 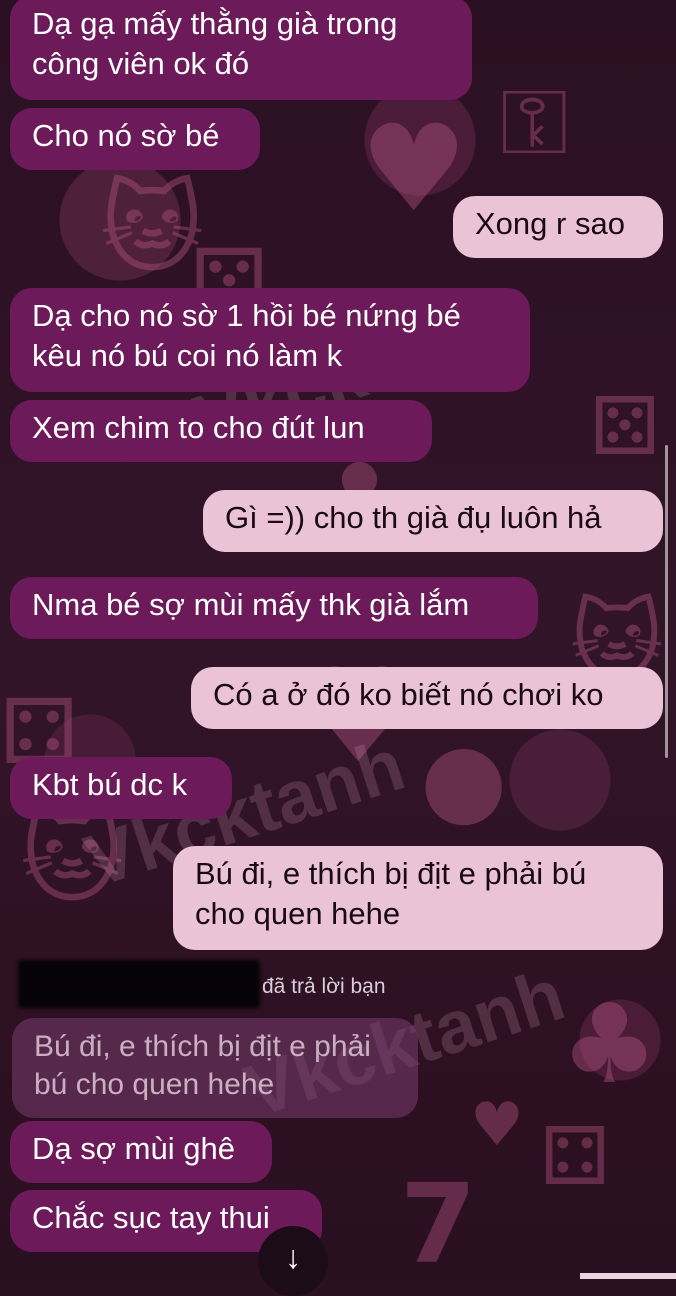 I want to click on scrollbar, so click(x=666, y=601).